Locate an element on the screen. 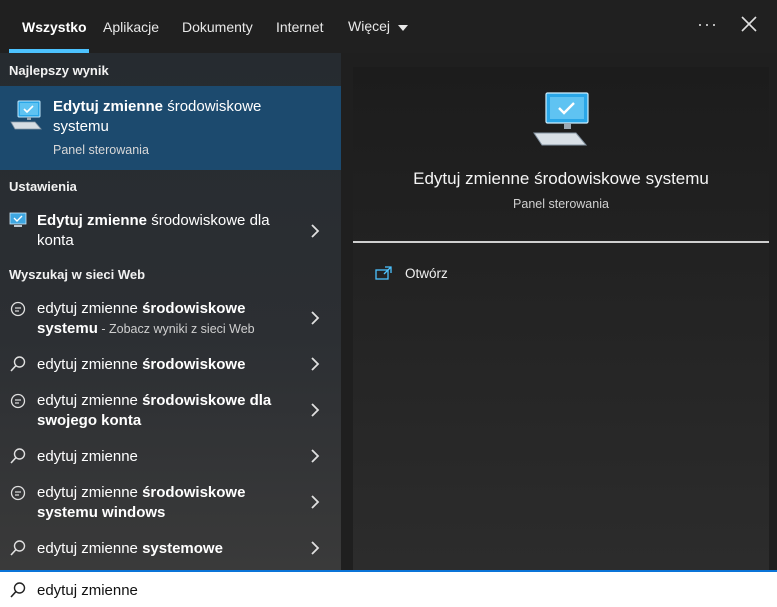 The width and height of the screenshot is (777, 607). tab-more-label: Więcej is located at coordinates (369, 26).